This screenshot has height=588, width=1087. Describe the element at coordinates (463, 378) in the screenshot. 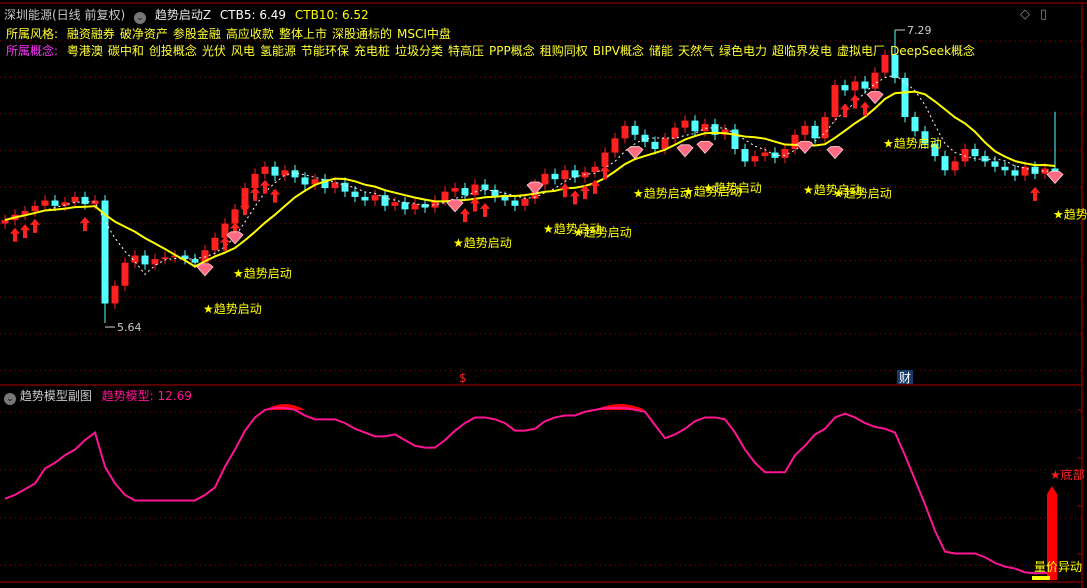

I see `event-mark: $` at that location.